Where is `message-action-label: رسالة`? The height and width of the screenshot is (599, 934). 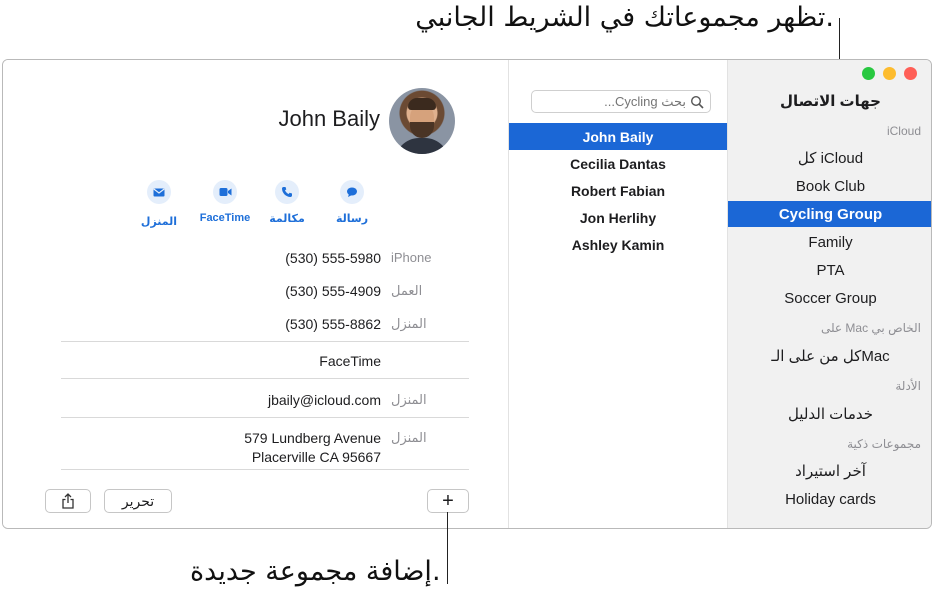
message-action-label: رسالة is located at coordinates (352, 219).